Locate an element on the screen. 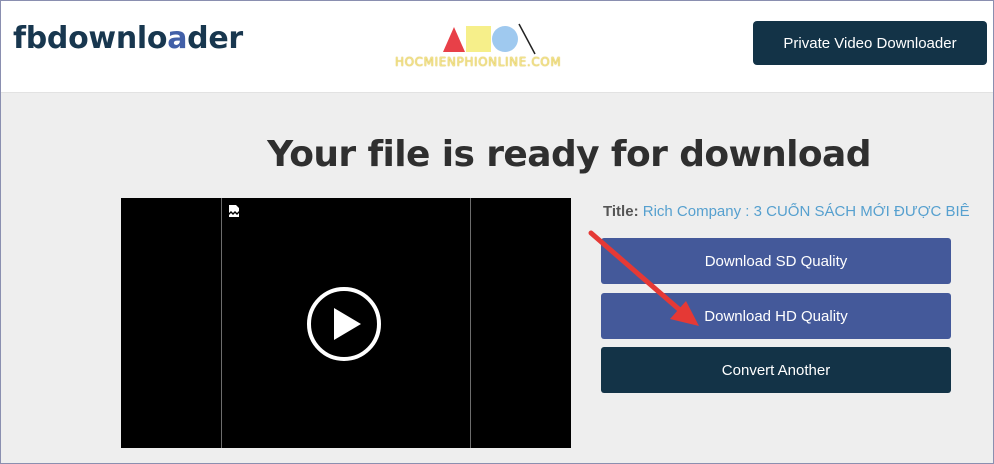  watermark-shapes-icon is located at coordinates (489, 39).